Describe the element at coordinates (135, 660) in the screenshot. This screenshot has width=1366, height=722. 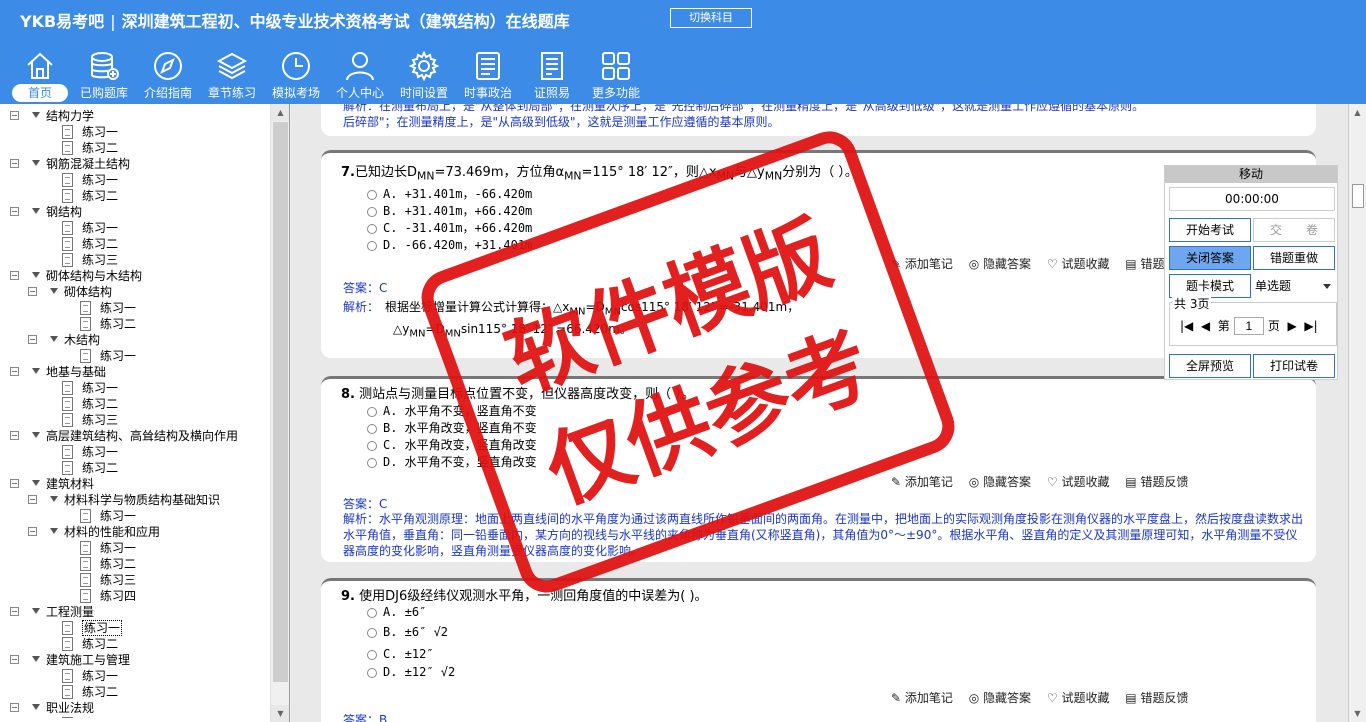
I see `tree-folder: − 建筑施工与管理` at that location.